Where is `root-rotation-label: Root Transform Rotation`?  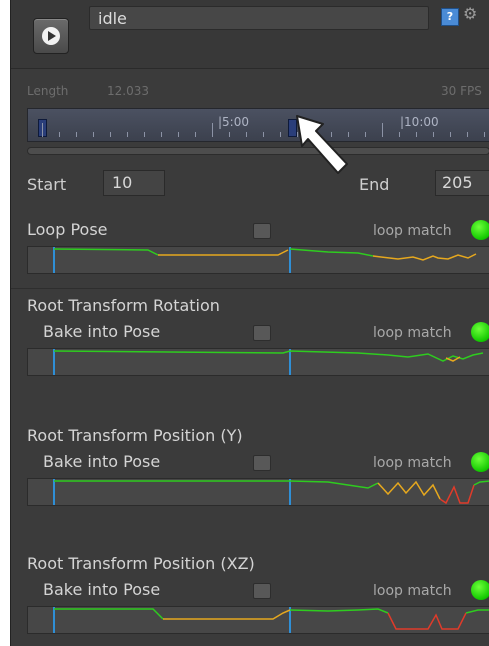 root-rotation-label: Root Transform Rotation is located at coordinates (123, 305).